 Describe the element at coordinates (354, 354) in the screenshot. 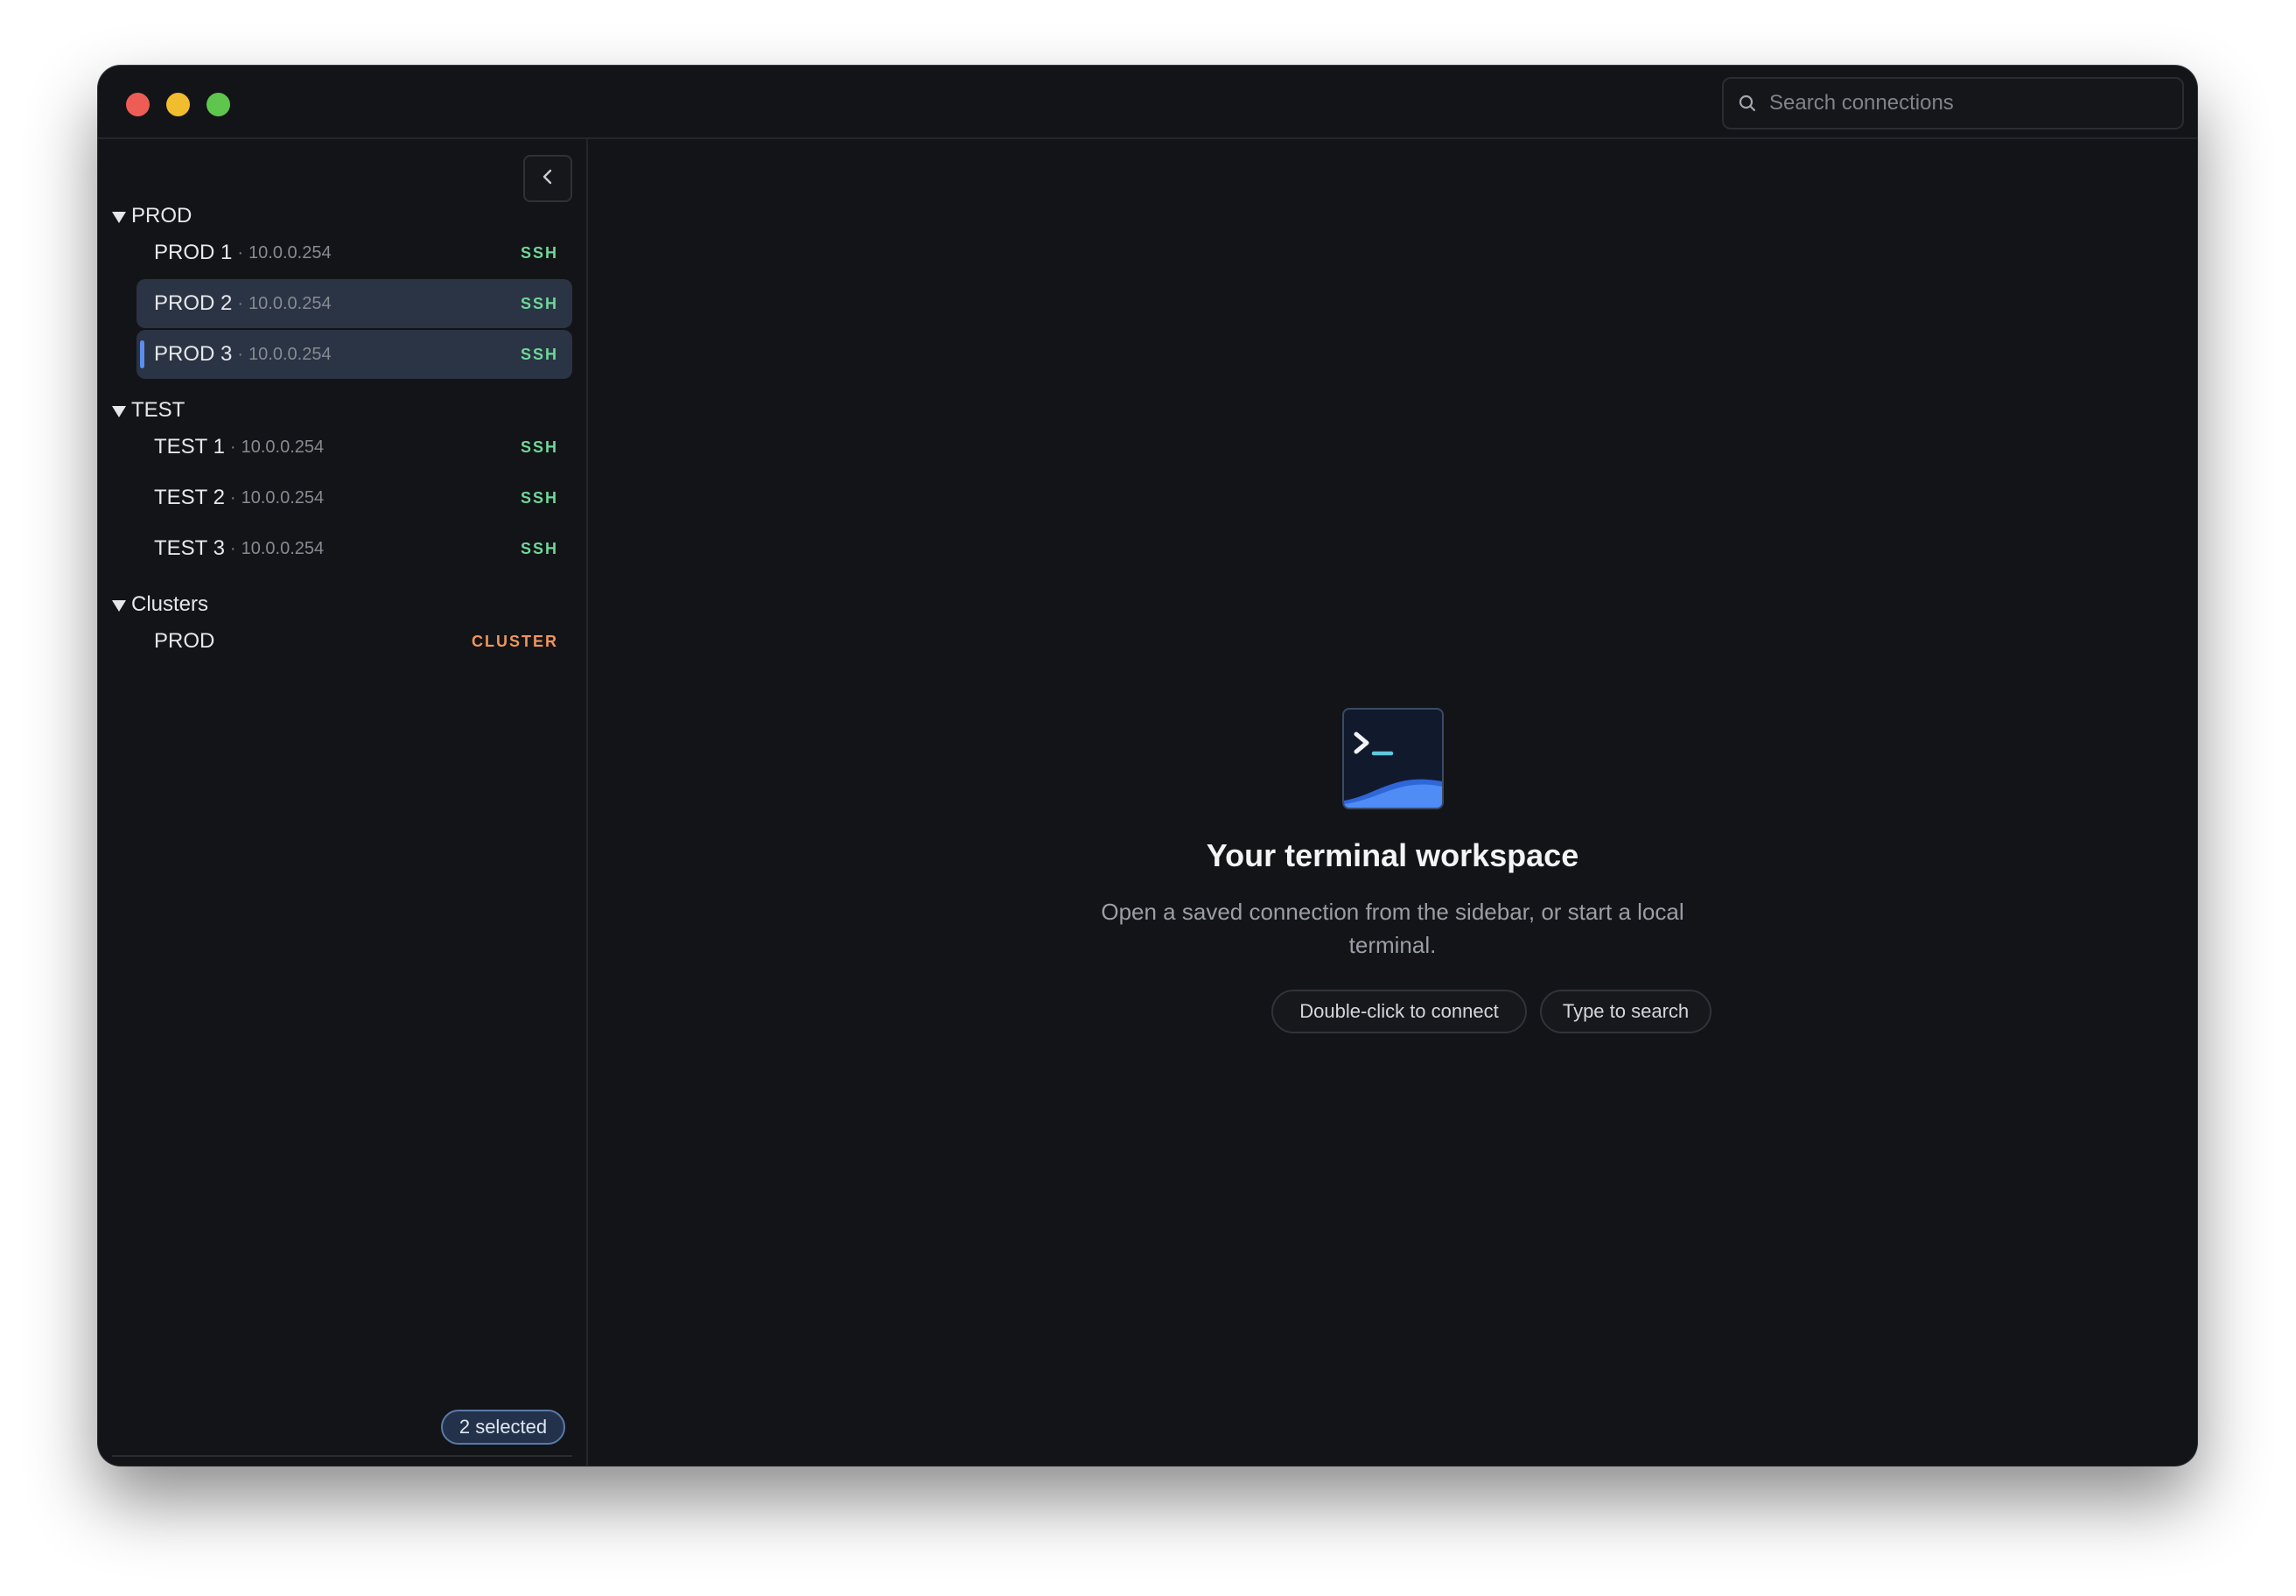

I see `connection-item: PROD 3 · 10.0.0.254 SSH` at that location.